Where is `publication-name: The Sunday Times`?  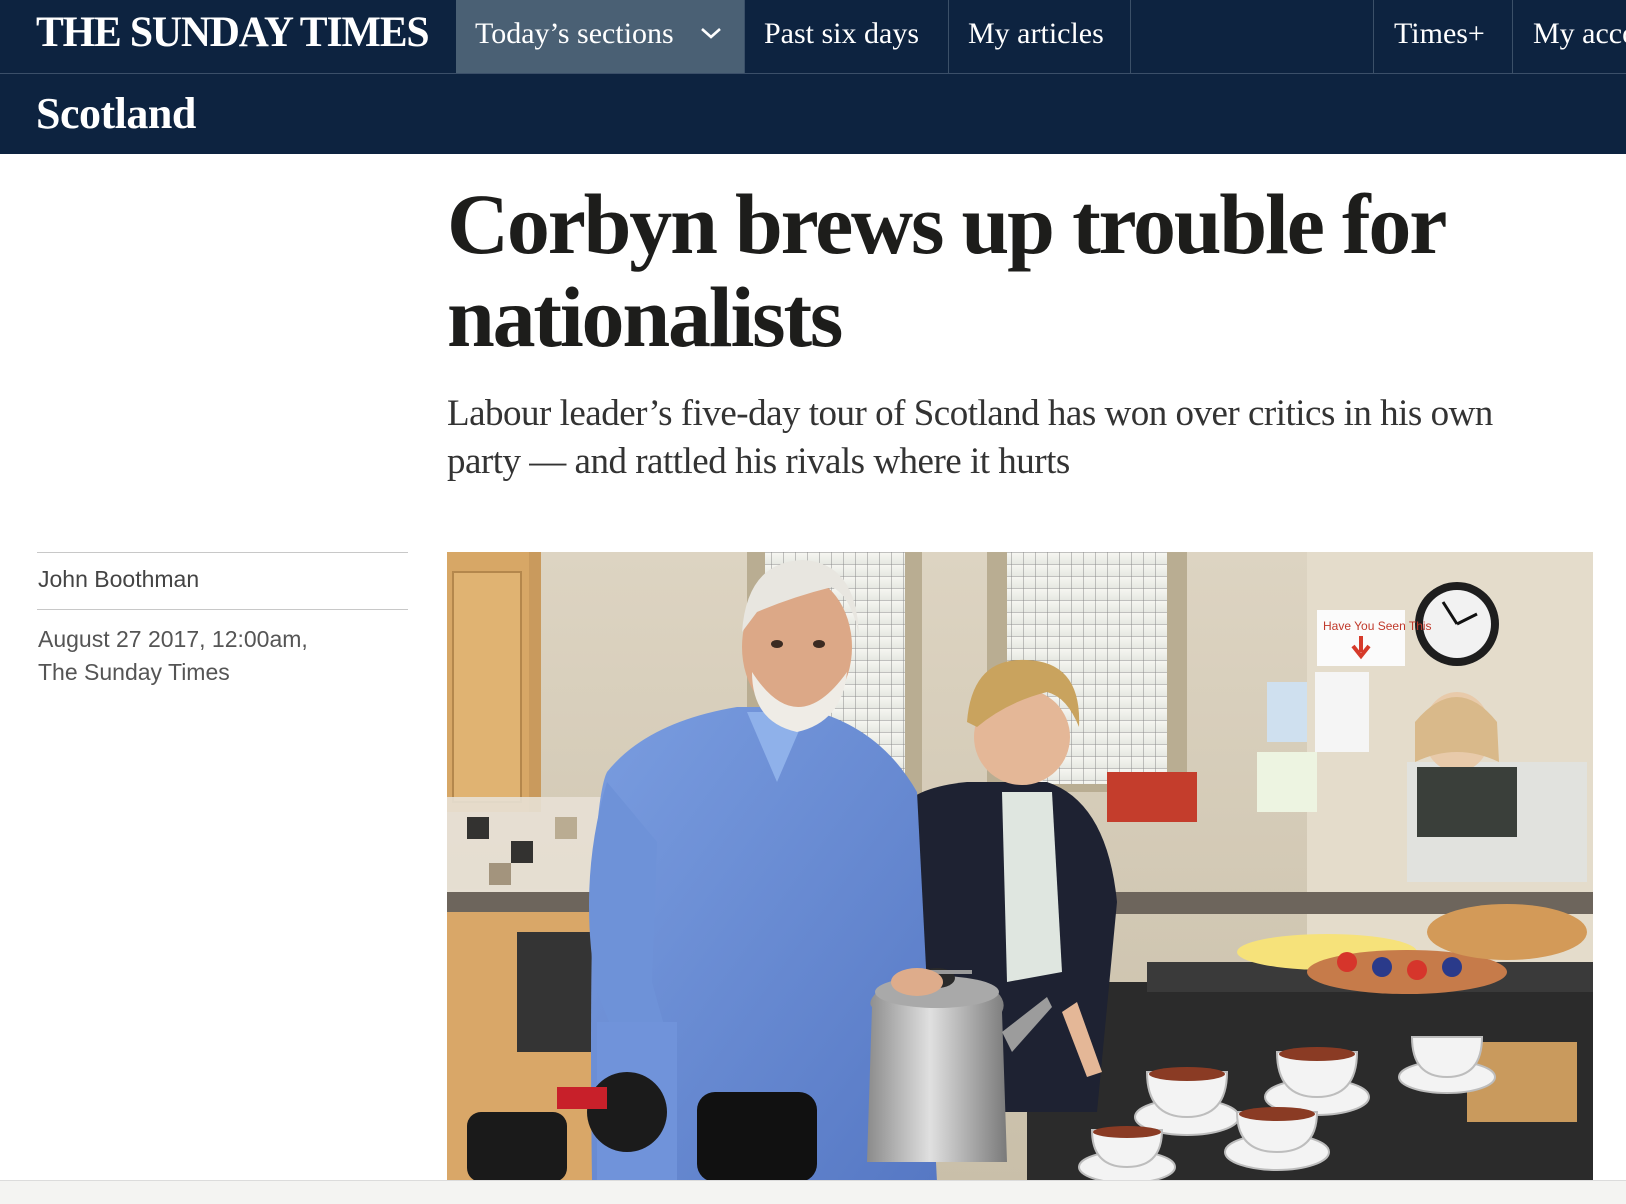
publication-name: The Sunday Times is located at coordinates (134, 672).